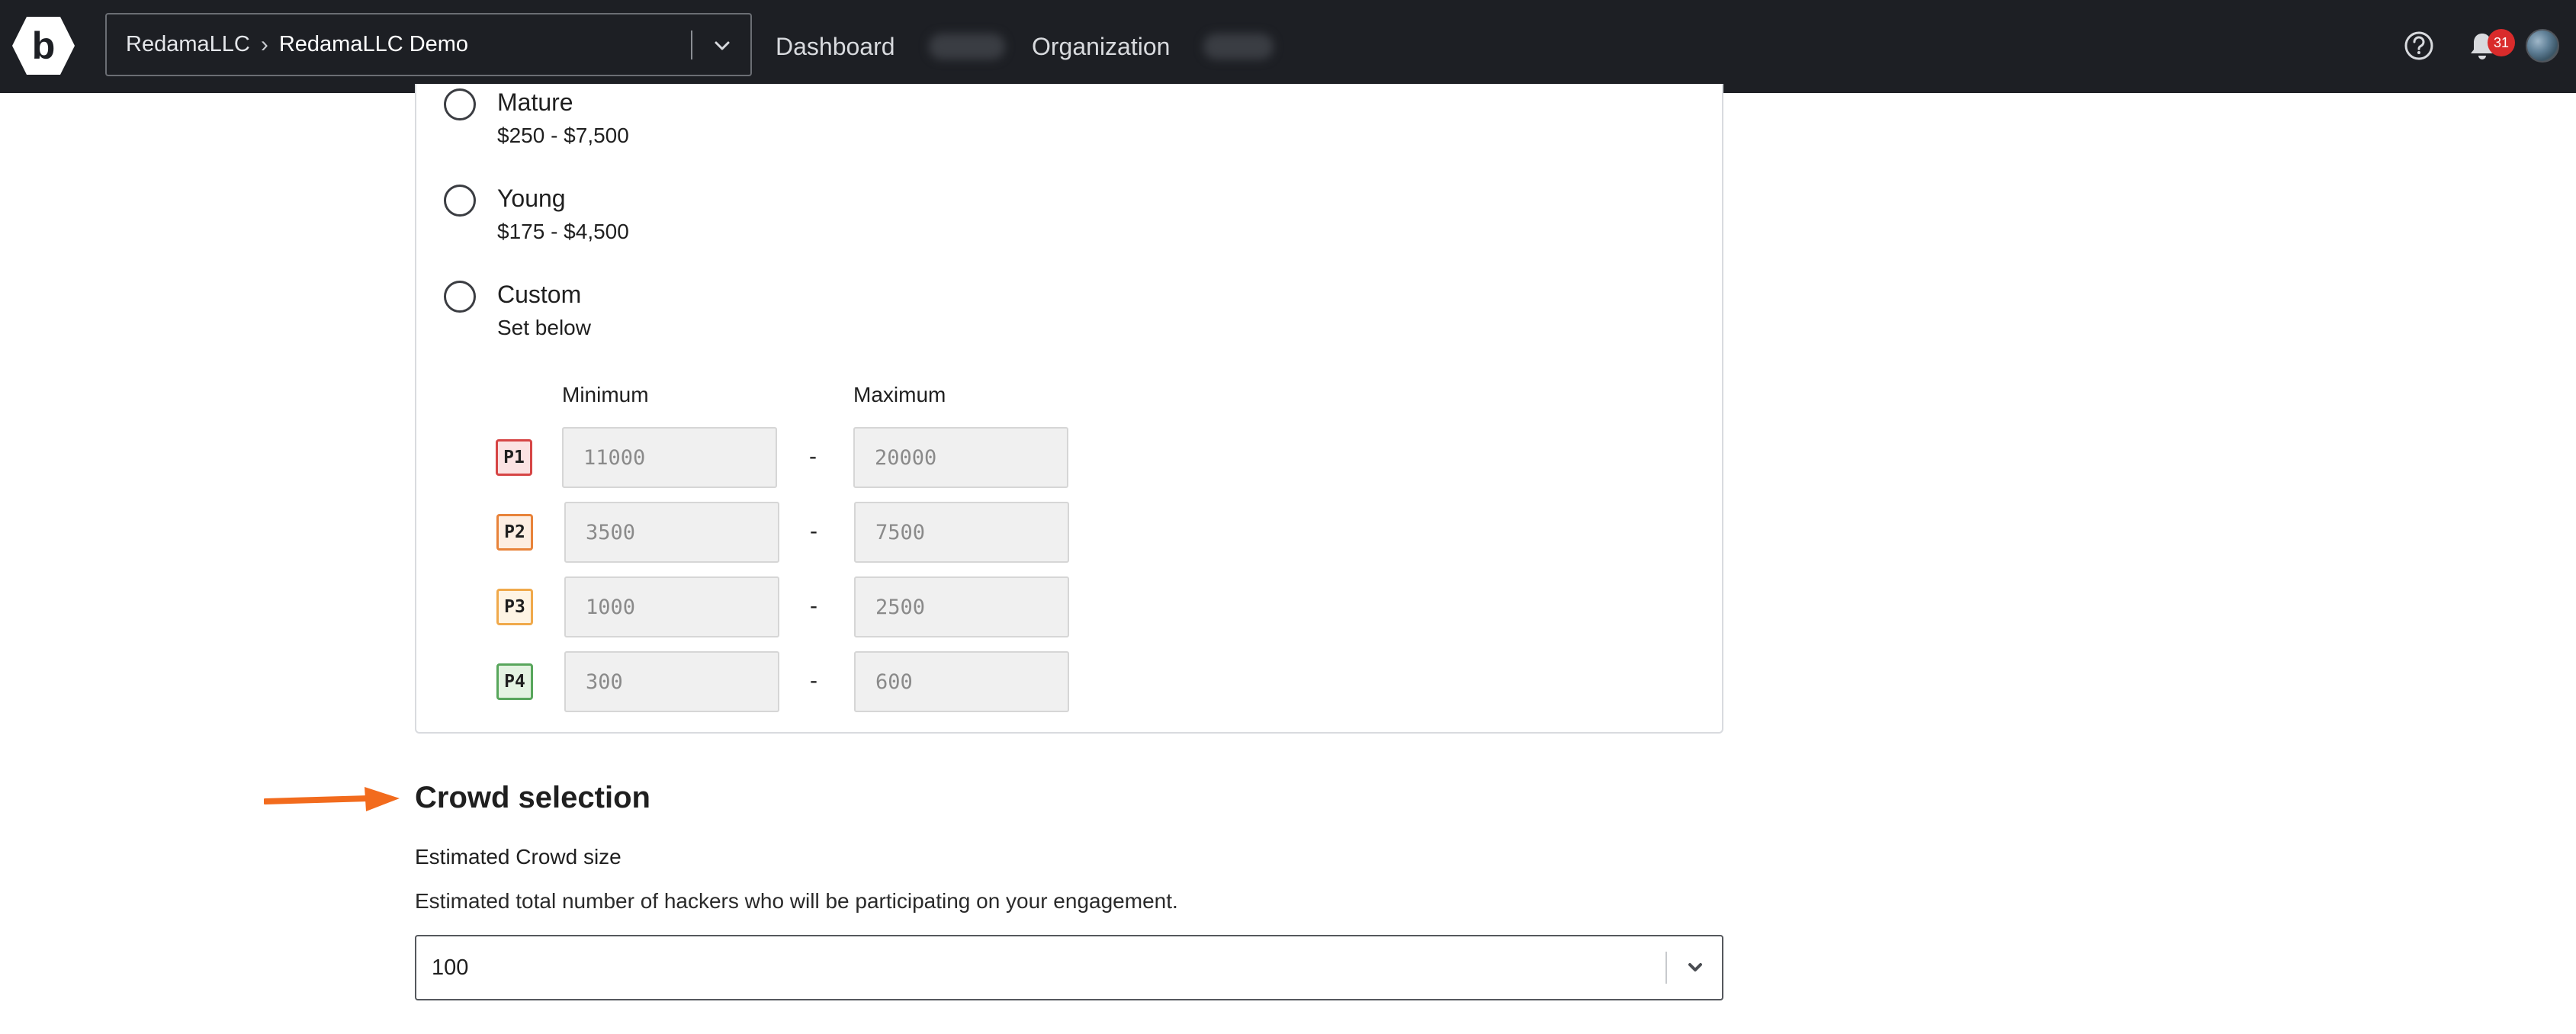 The width and height of the screenshot is (2576, 1034). I want to click on crowd-size-label: Estimated Crowd size, so click(518, 857).